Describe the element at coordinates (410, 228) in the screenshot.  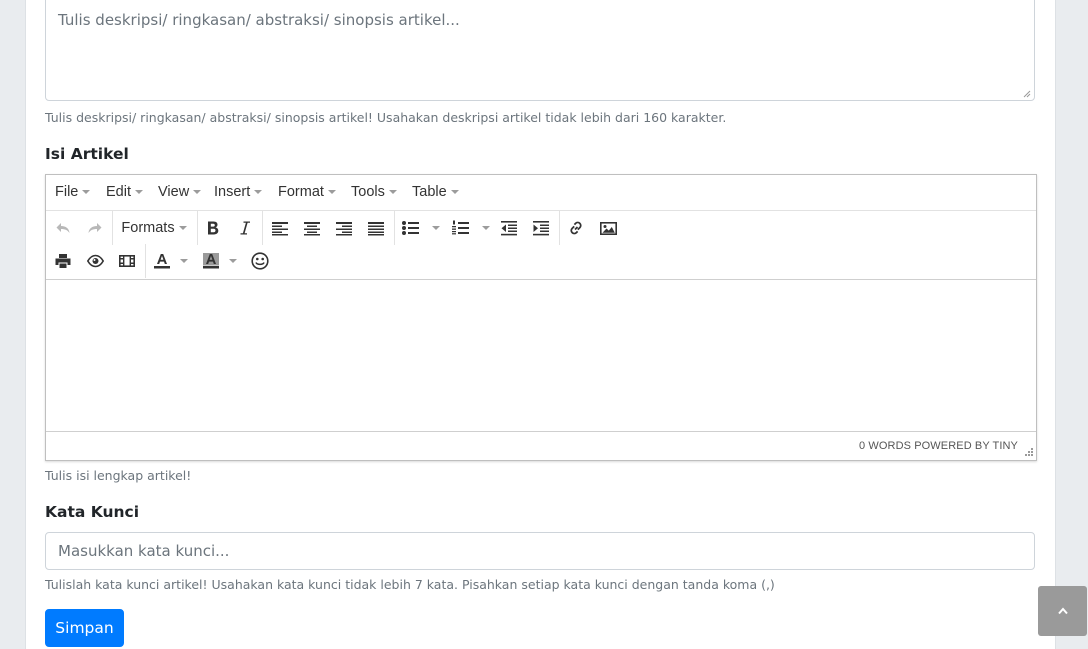
I see `bullet-list-icon` at that location.